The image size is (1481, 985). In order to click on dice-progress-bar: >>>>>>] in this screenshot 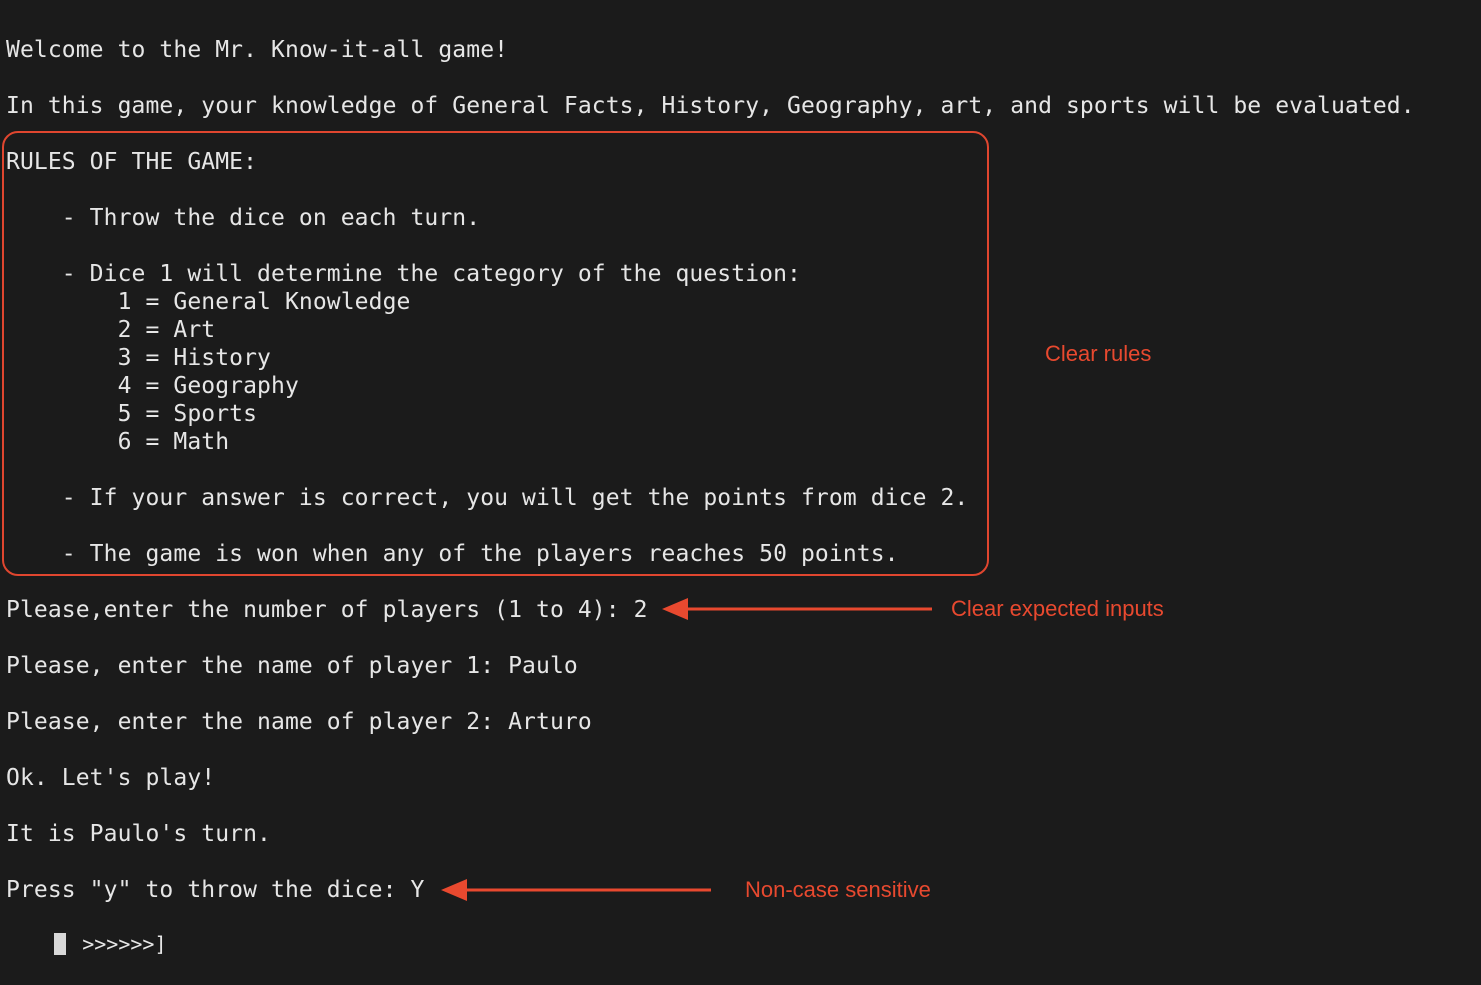, I will do `click(86, 944)`.